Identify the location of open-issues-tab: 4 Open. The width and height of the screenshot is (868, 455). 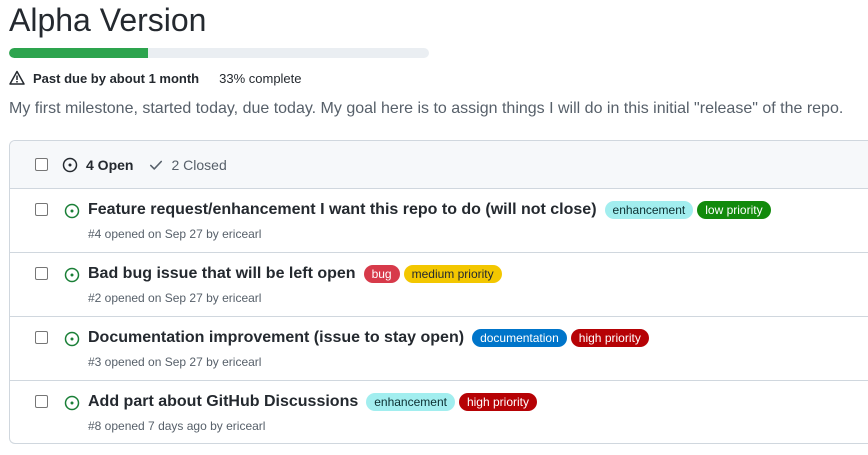
(97, 165).